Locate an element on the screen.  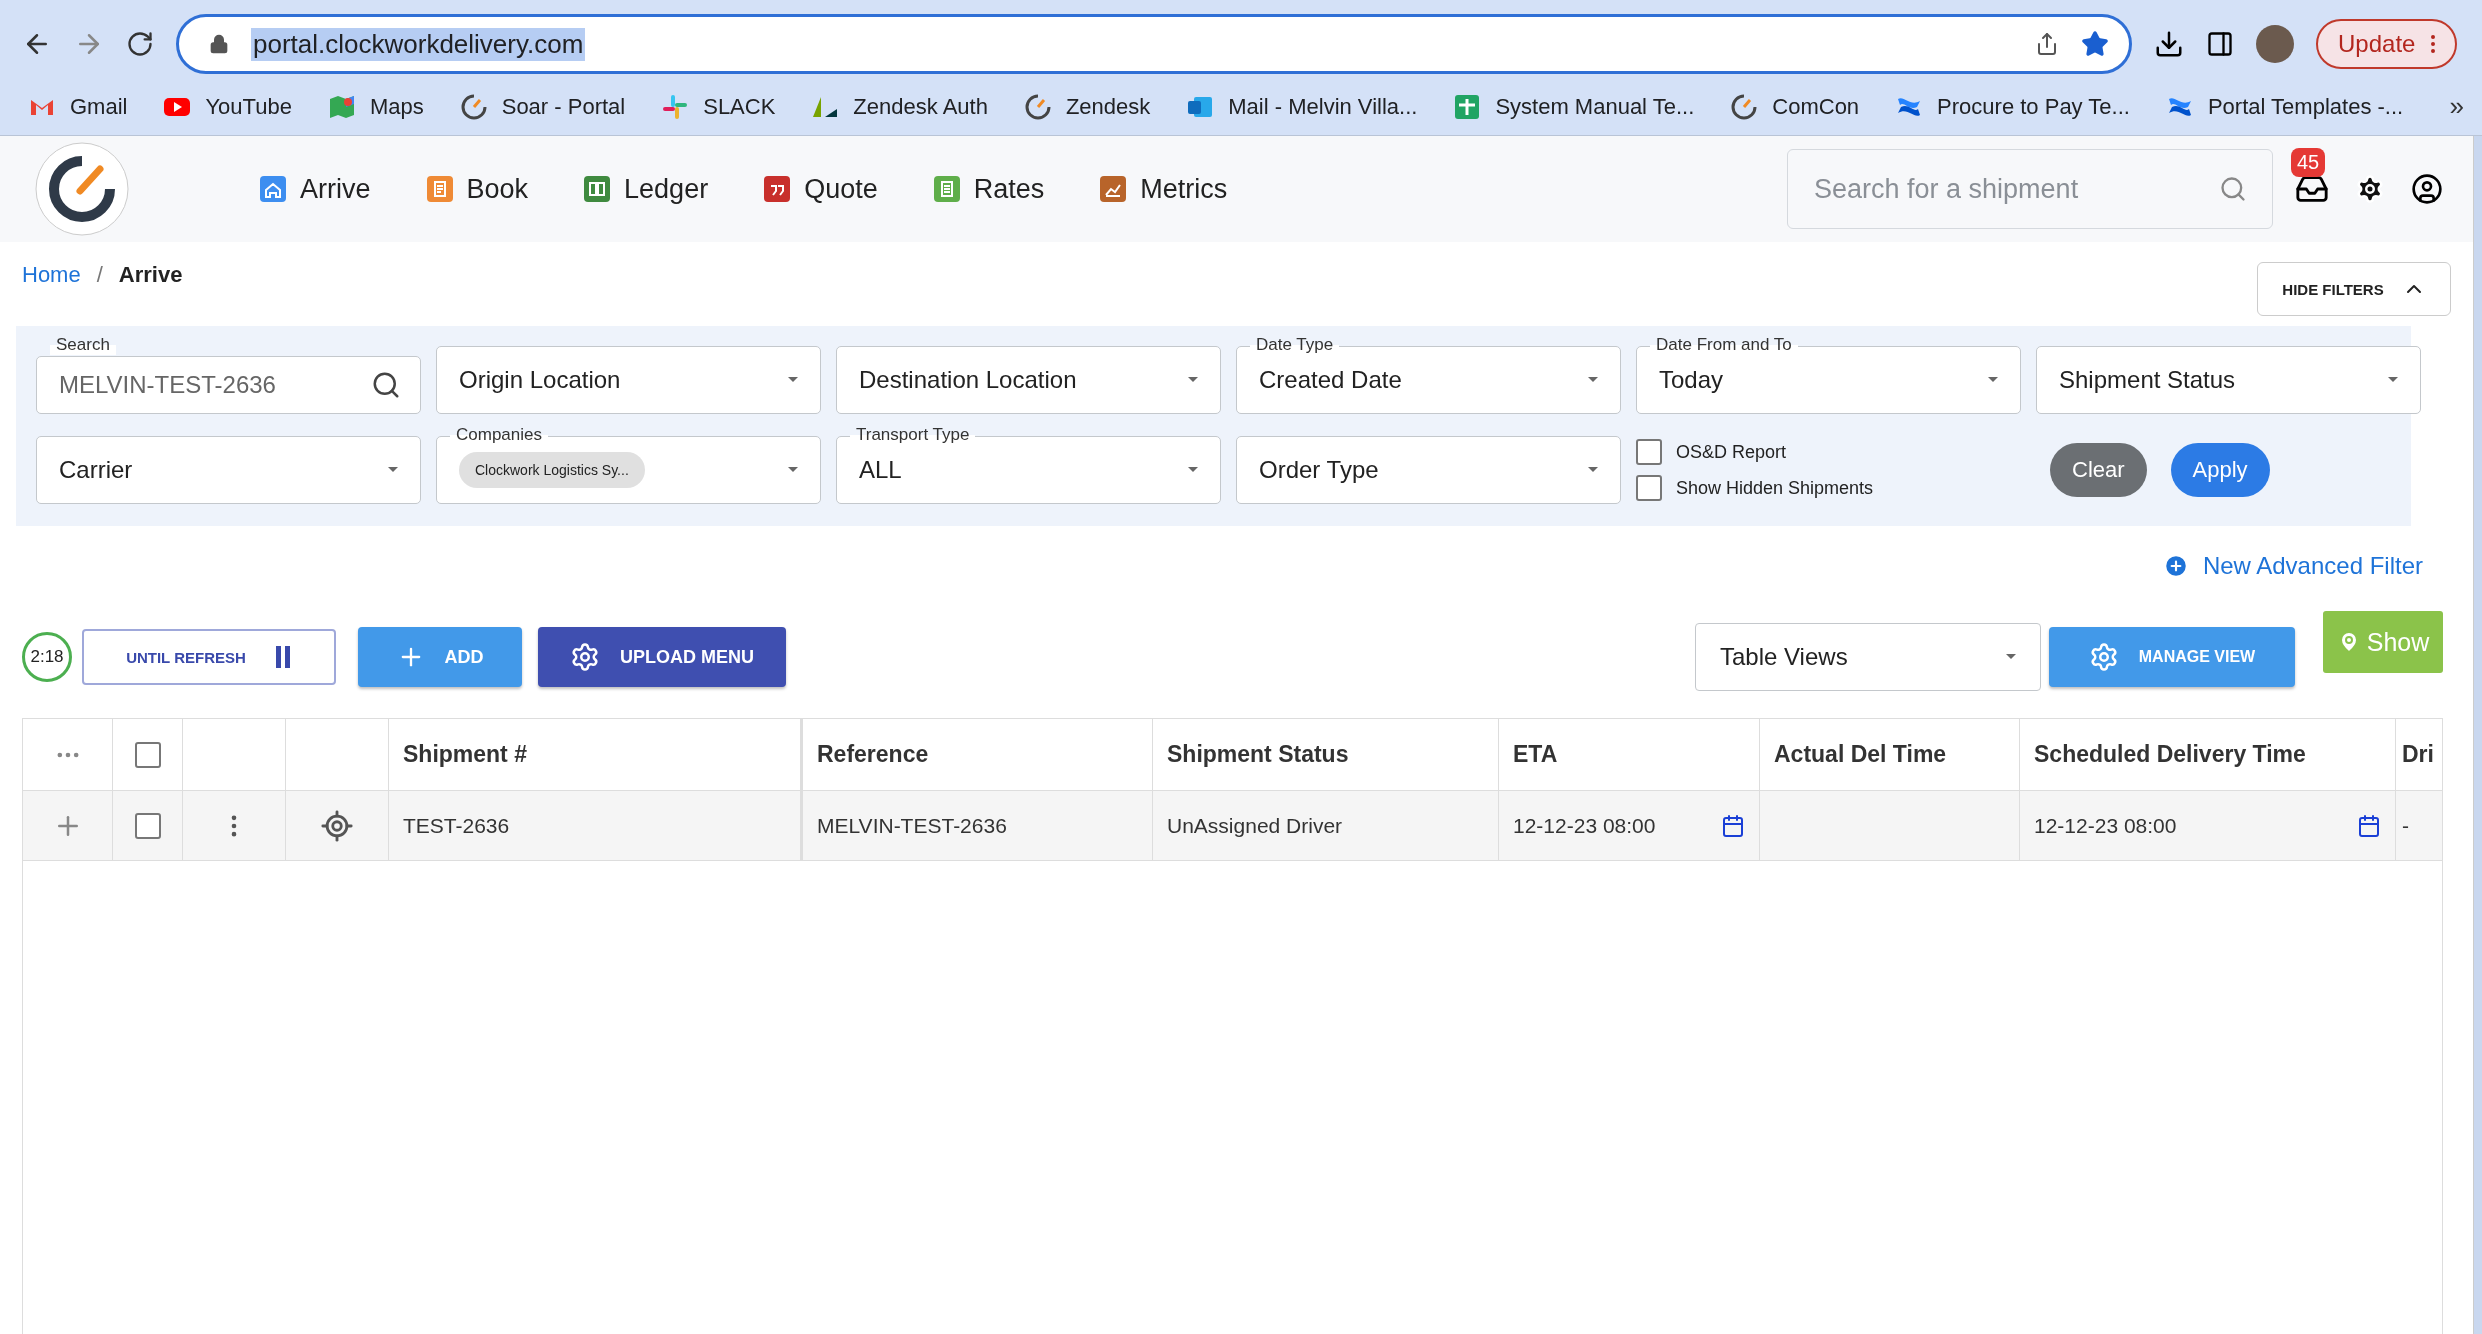
plus-icon is located at coordinates (1467, 106).